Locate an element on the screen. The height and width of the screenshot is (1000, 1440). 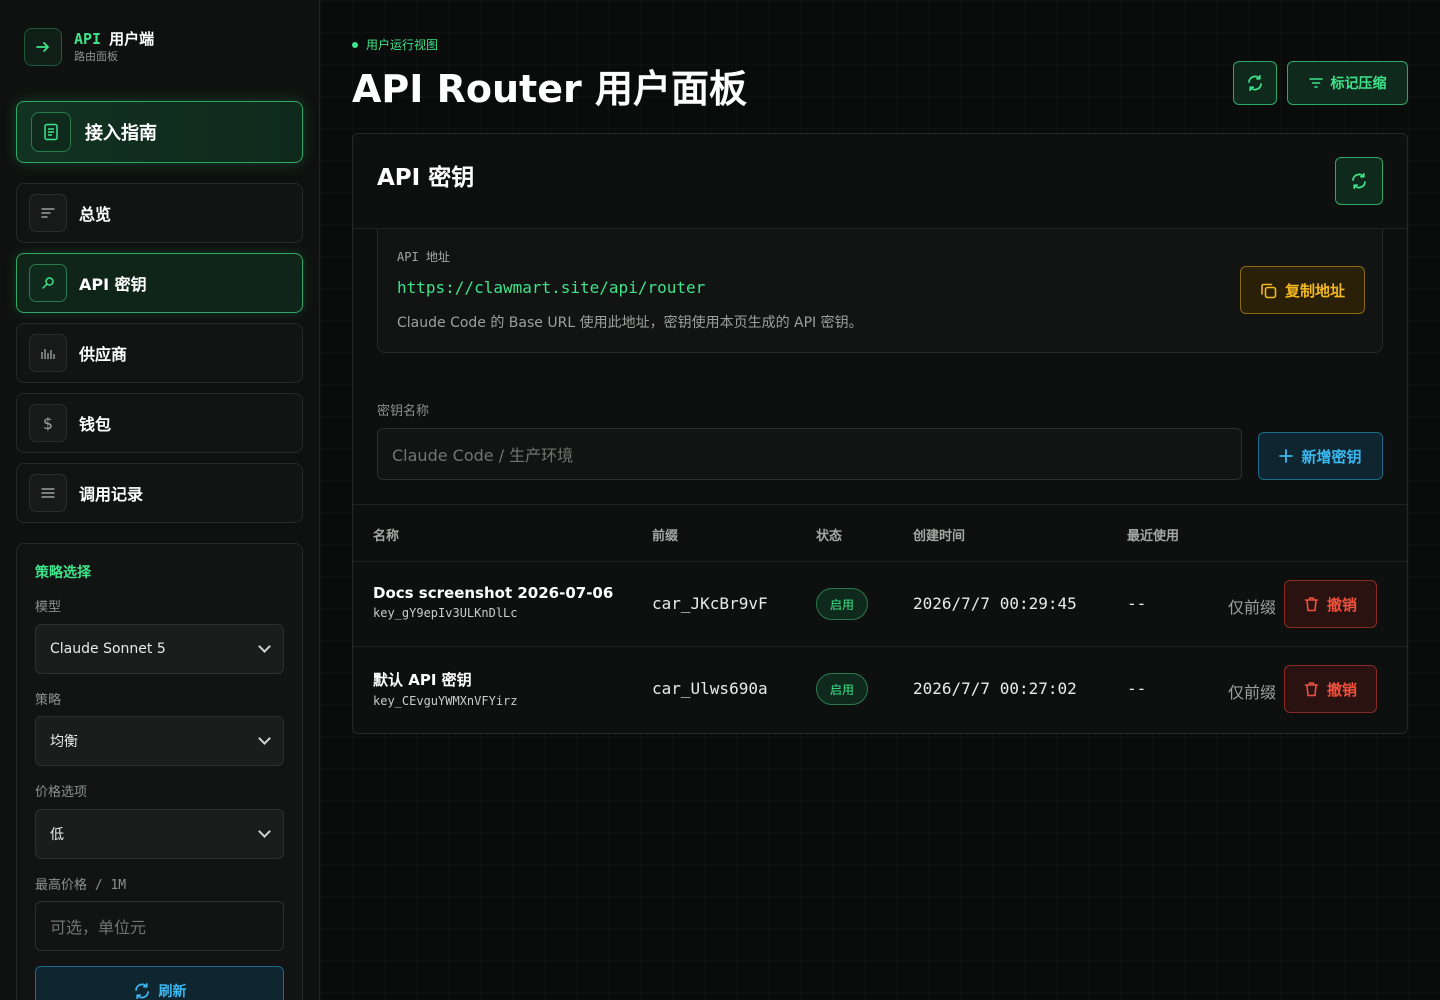
header-refresh-button is located at coordinates (1255, 83).